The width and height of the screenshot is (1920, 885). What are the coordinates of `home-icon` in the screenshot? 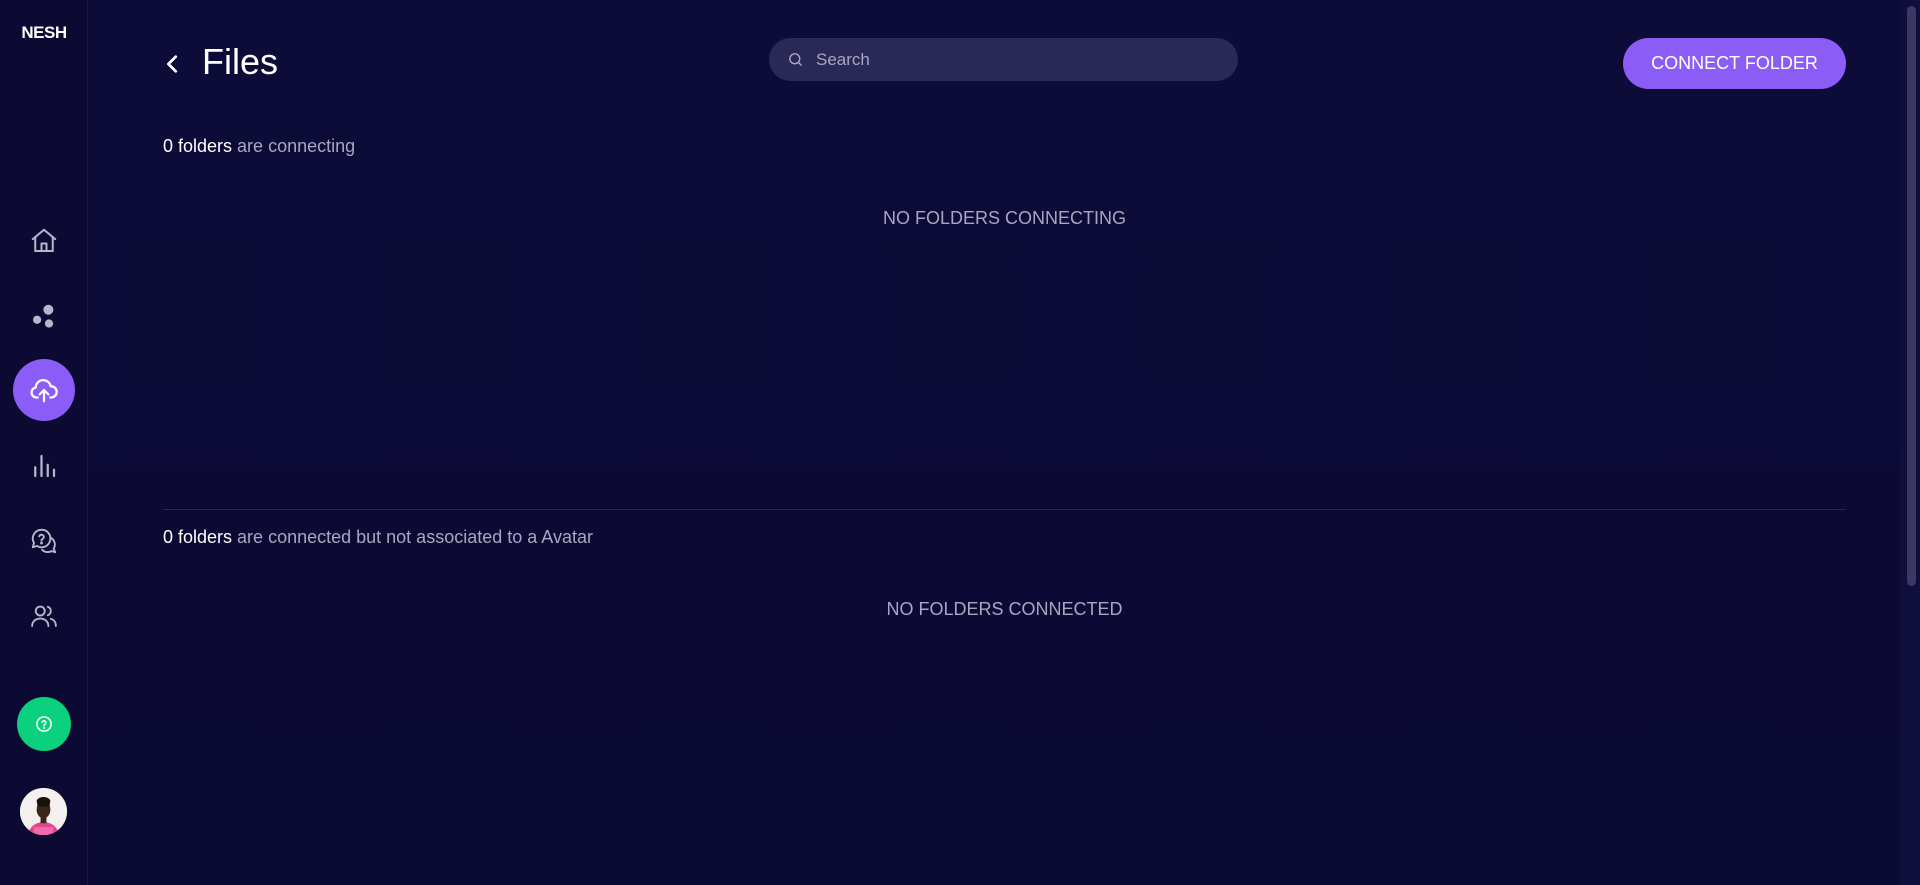 It's located at (44, 240).